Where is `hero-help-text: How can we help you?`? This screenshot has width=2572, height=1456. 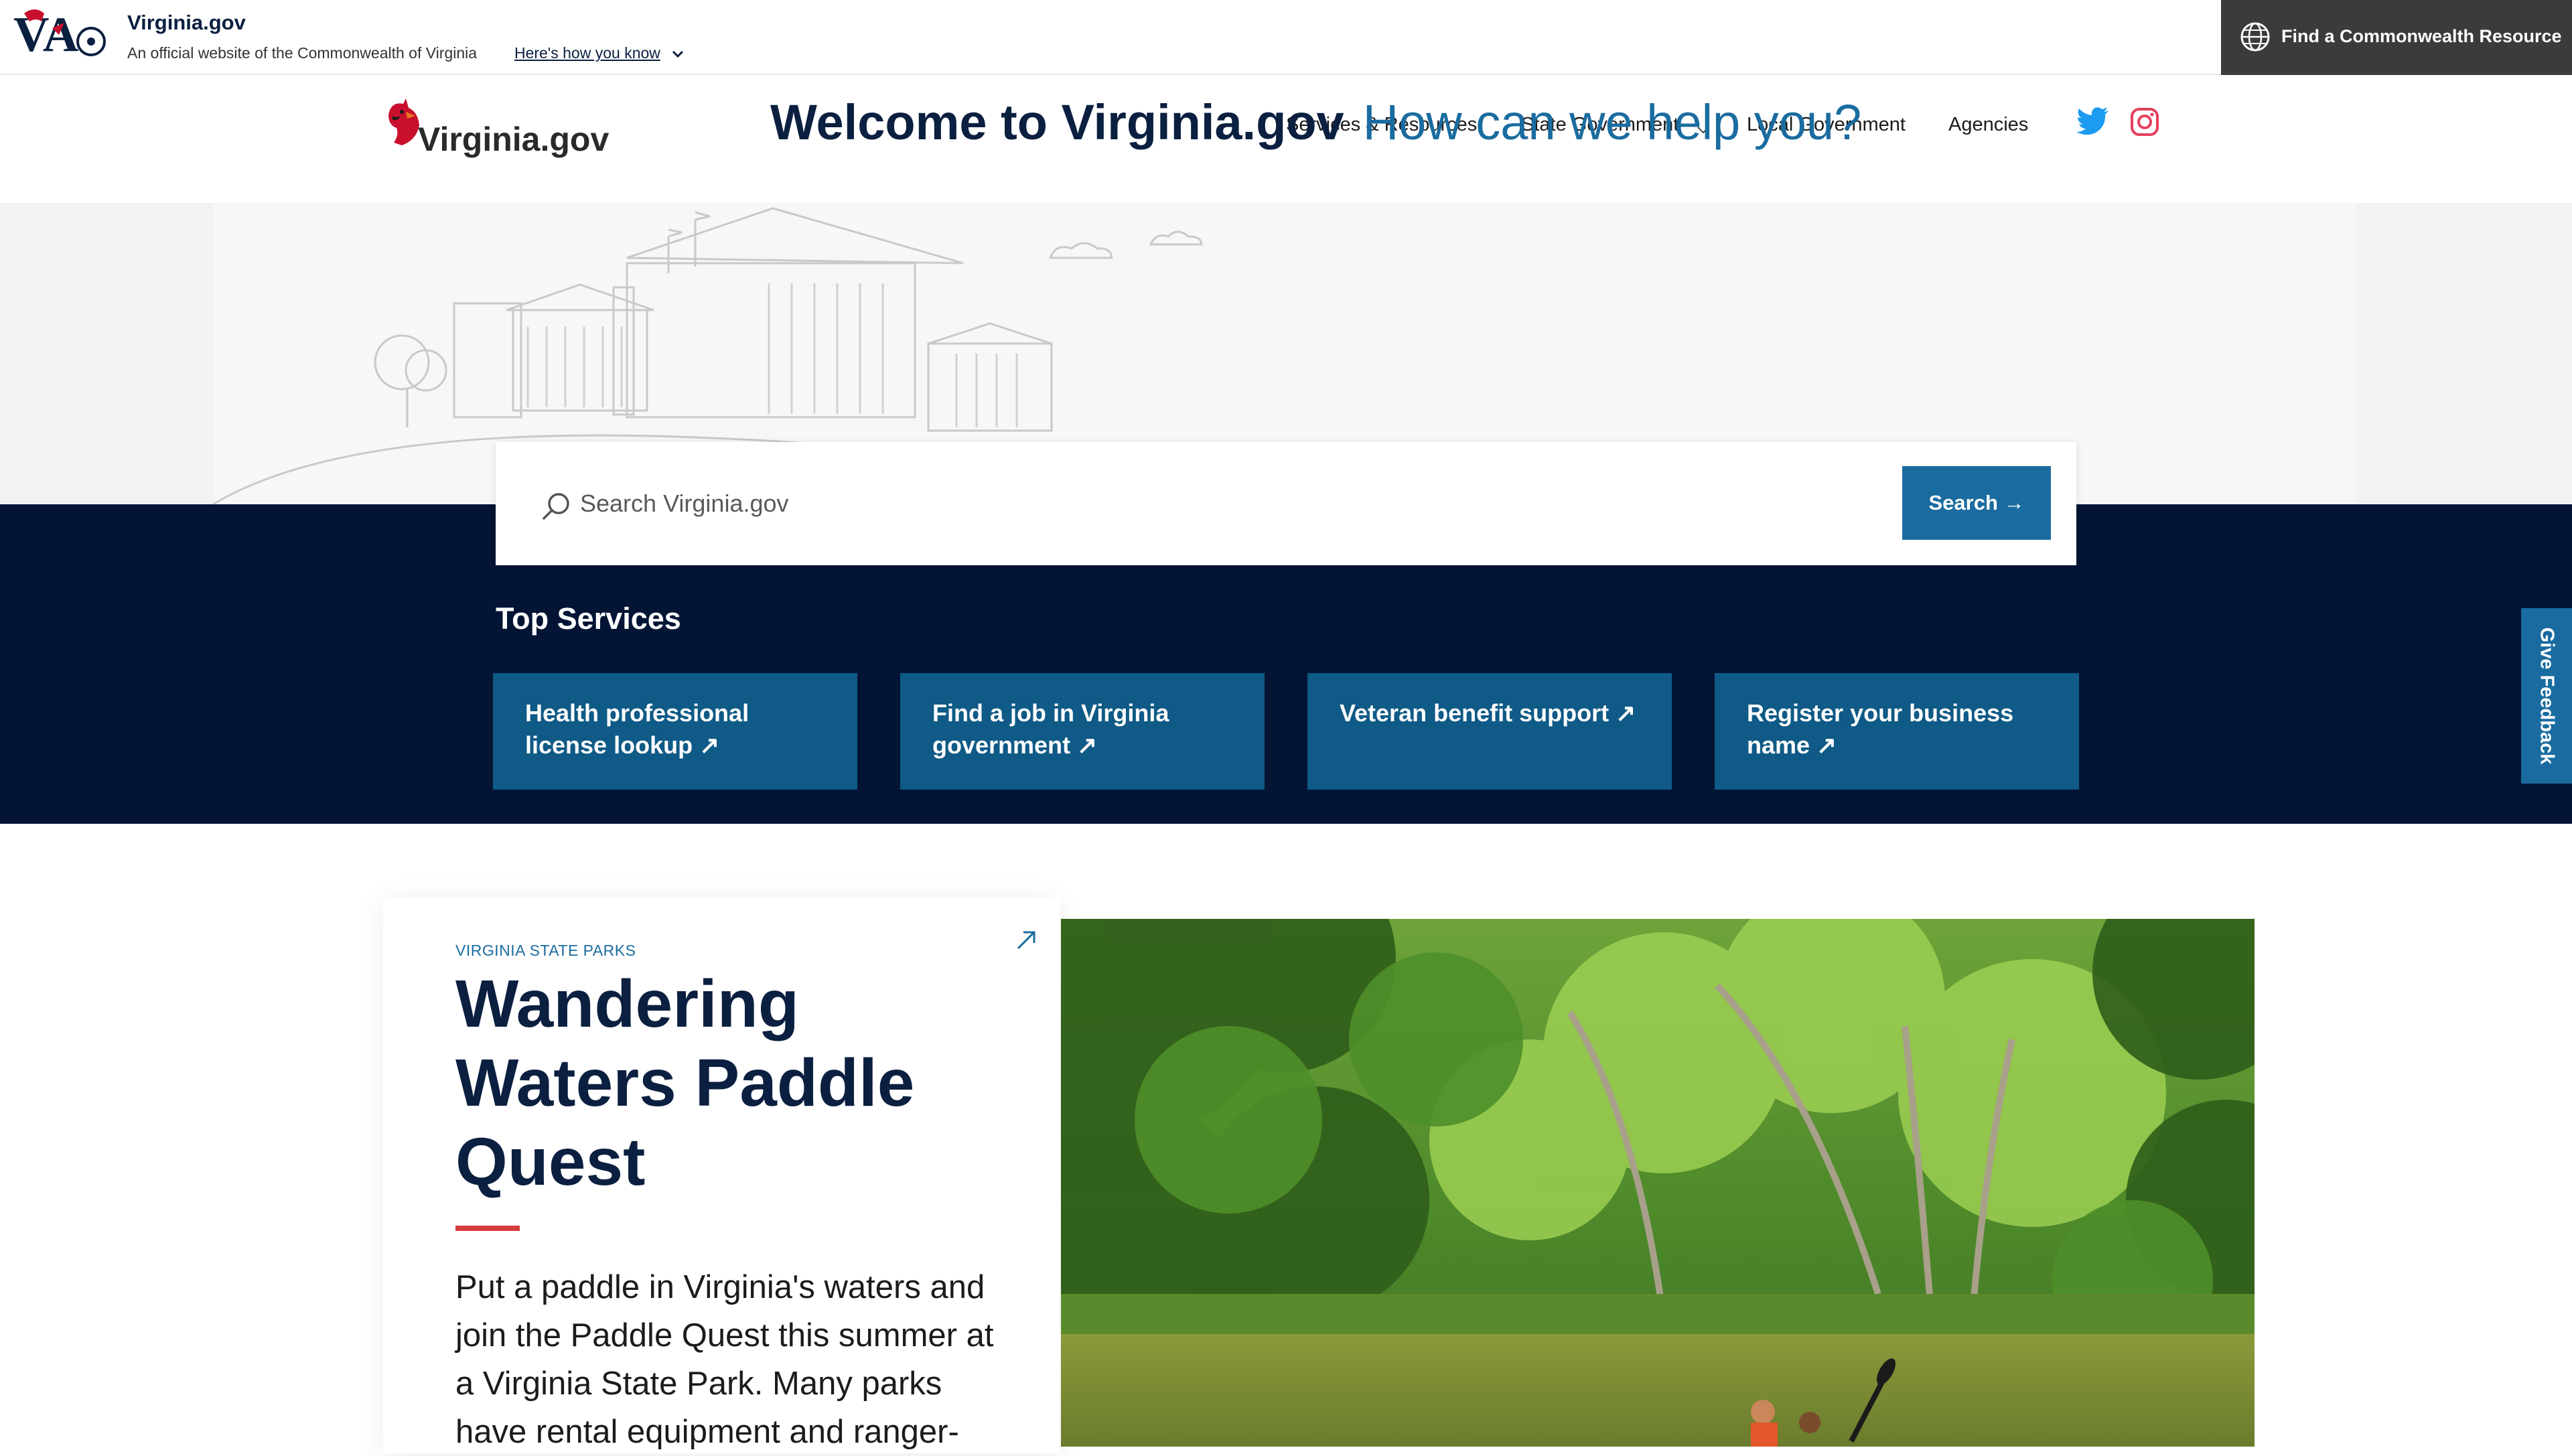
hero-help-text: How can we help you? is located at coordinates (1612, 122).